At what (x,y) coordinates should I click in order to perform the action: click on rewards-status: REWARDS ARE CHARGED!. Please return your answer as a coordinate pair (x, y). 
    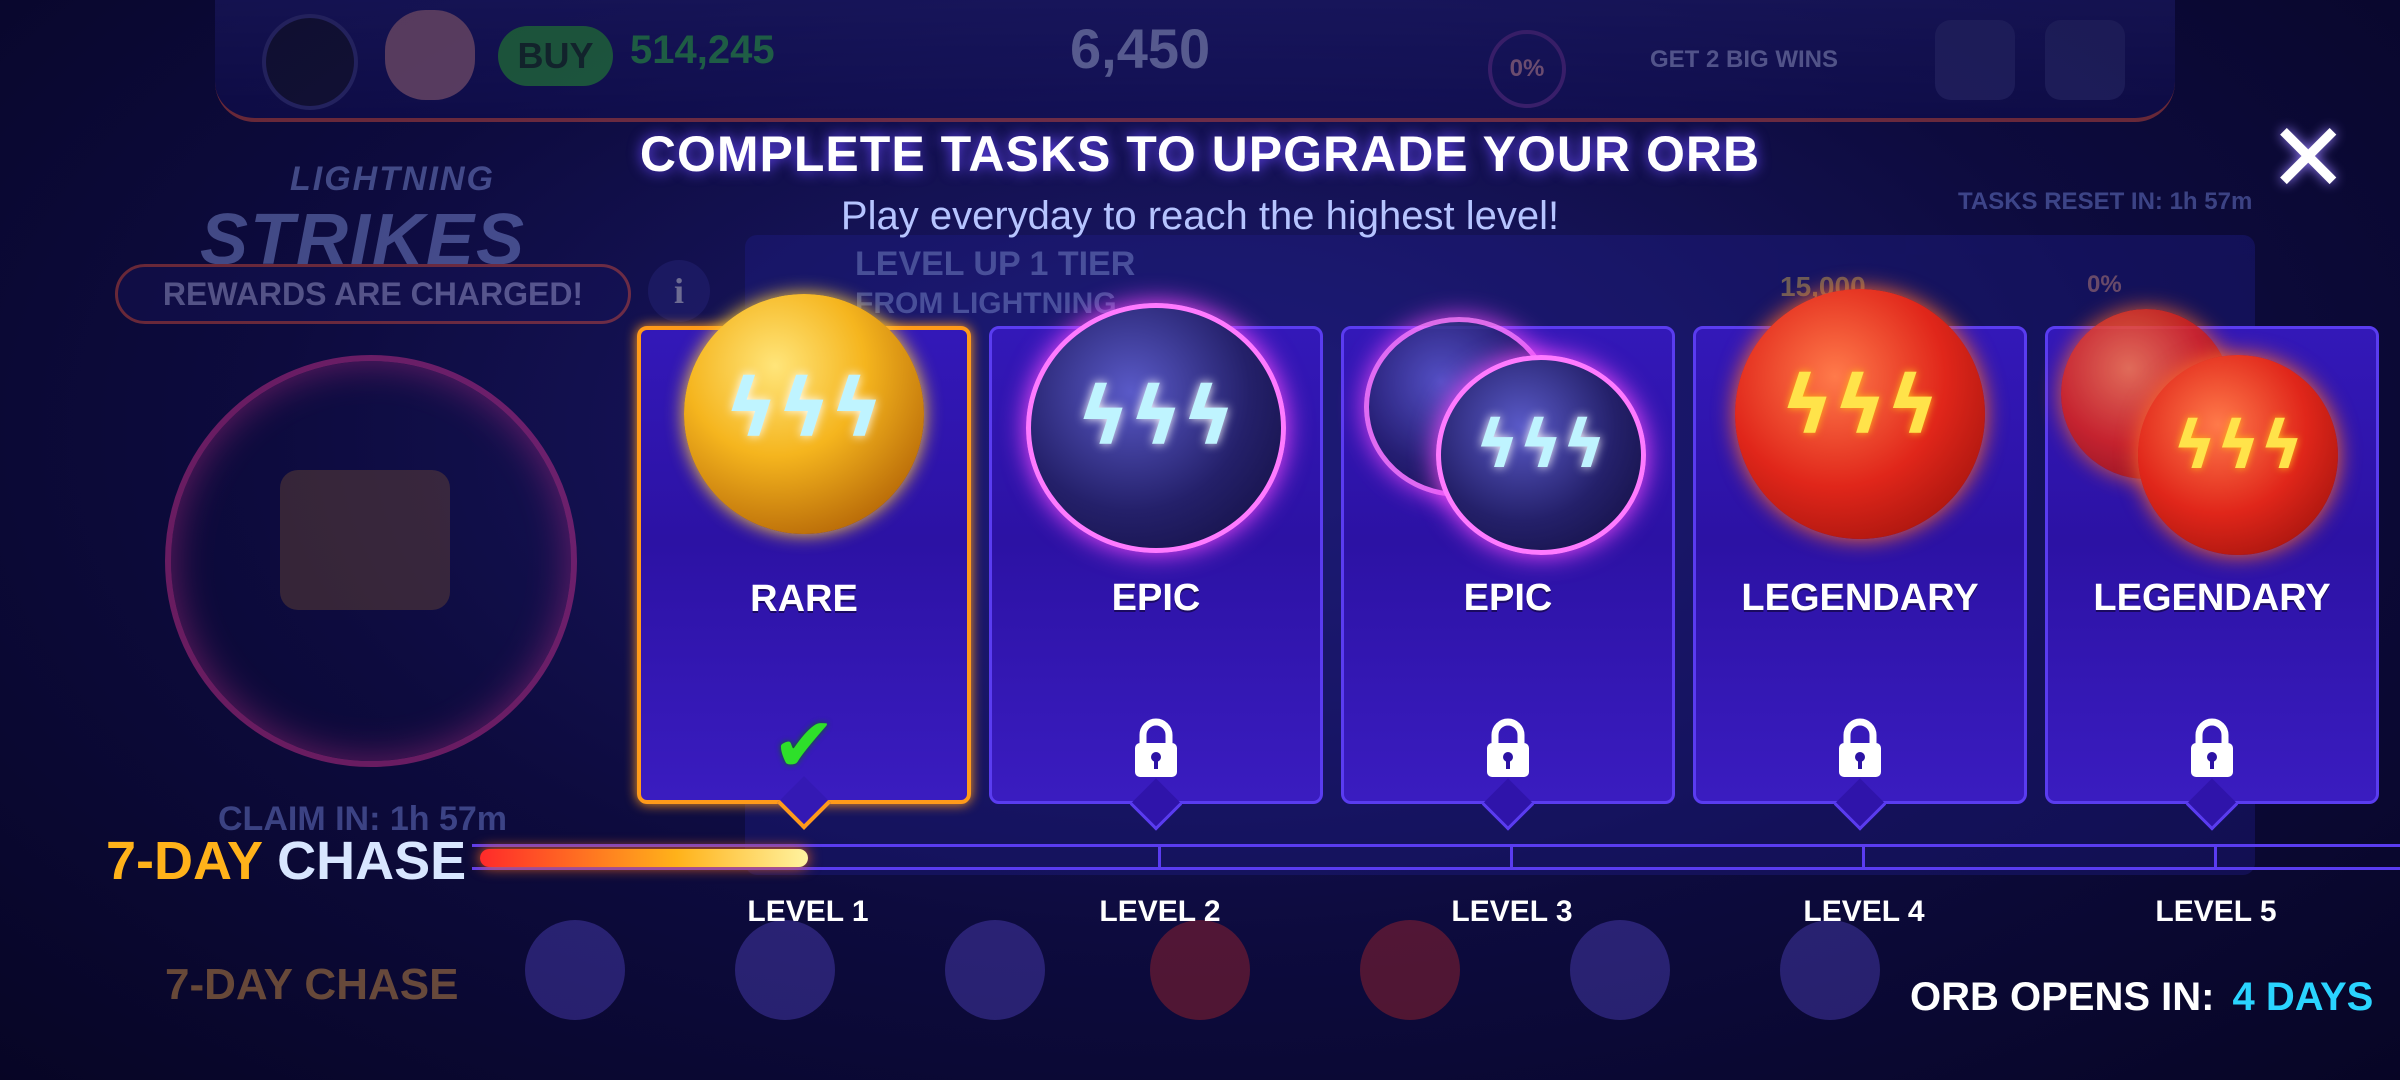
    Looking at the image, I should click on (373, 294).